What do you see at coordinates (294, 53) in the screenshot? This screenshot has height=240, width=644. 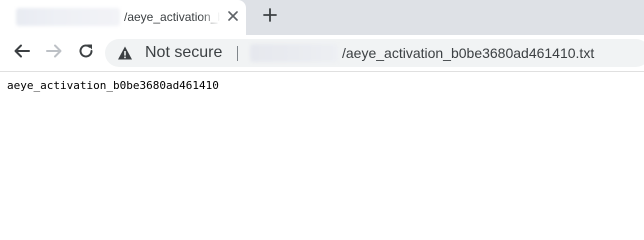 I see `redacted-host-blur` at bounding box center [294, 53].